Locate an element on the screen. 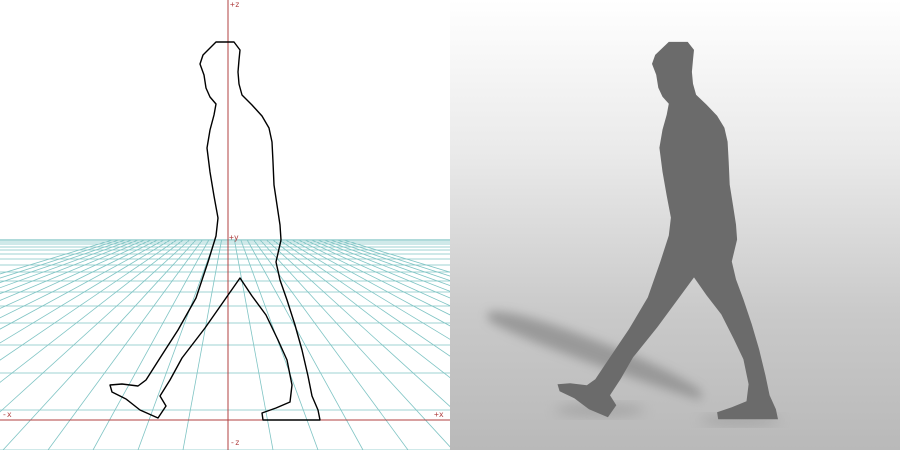 The width and height of the screenshot is (900, 450). axis-label-neg-x: -x is located at coordinates (7, 414).